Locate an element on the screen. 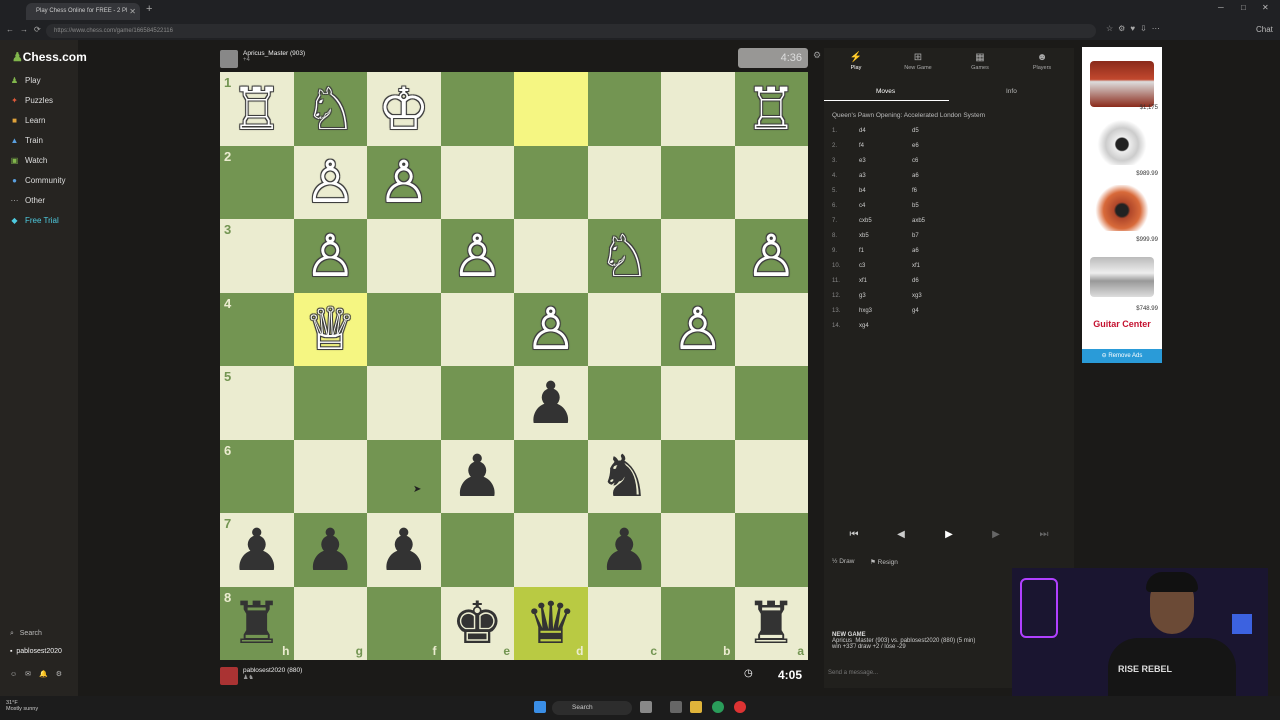 The height and width of the screenshot is (720, 1280). sidebar-item-community: ● Community is located at coordinates (37, 180).